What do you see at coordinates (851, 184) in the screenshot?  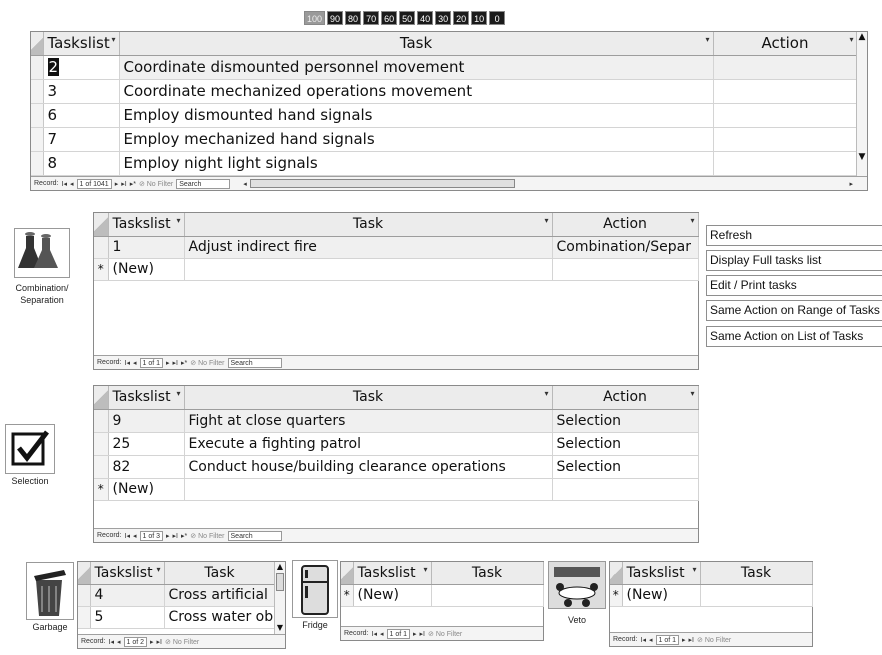 I see `scroll-right-icon: ▸` at bounding box center [851, 184].